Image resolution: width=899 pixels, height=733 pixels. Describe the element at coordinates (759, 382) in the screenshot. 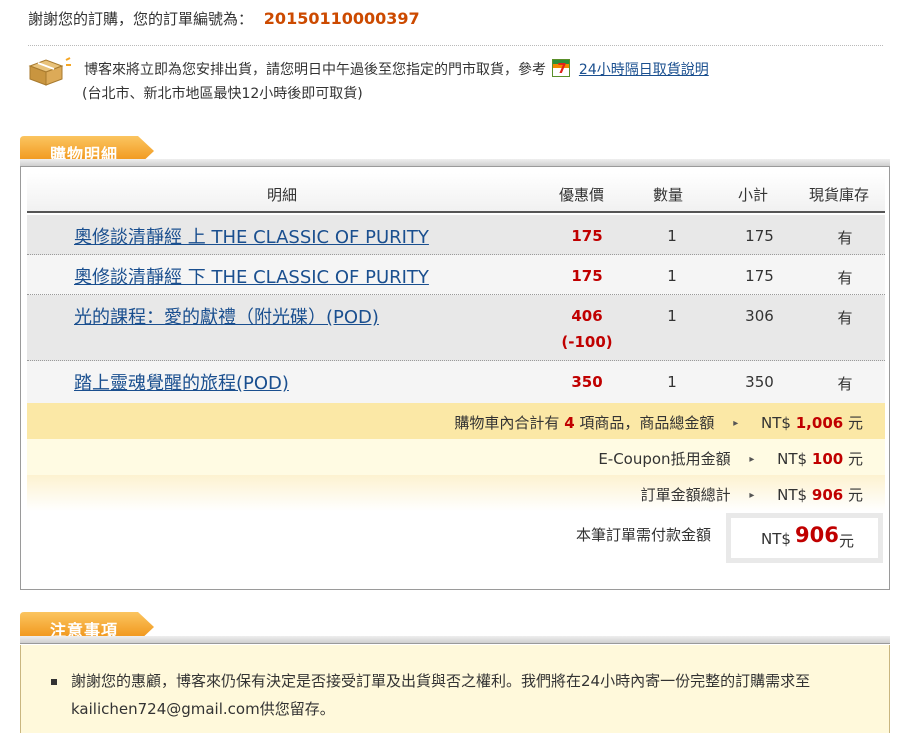

I see `product-subtotal: 350` at that location.